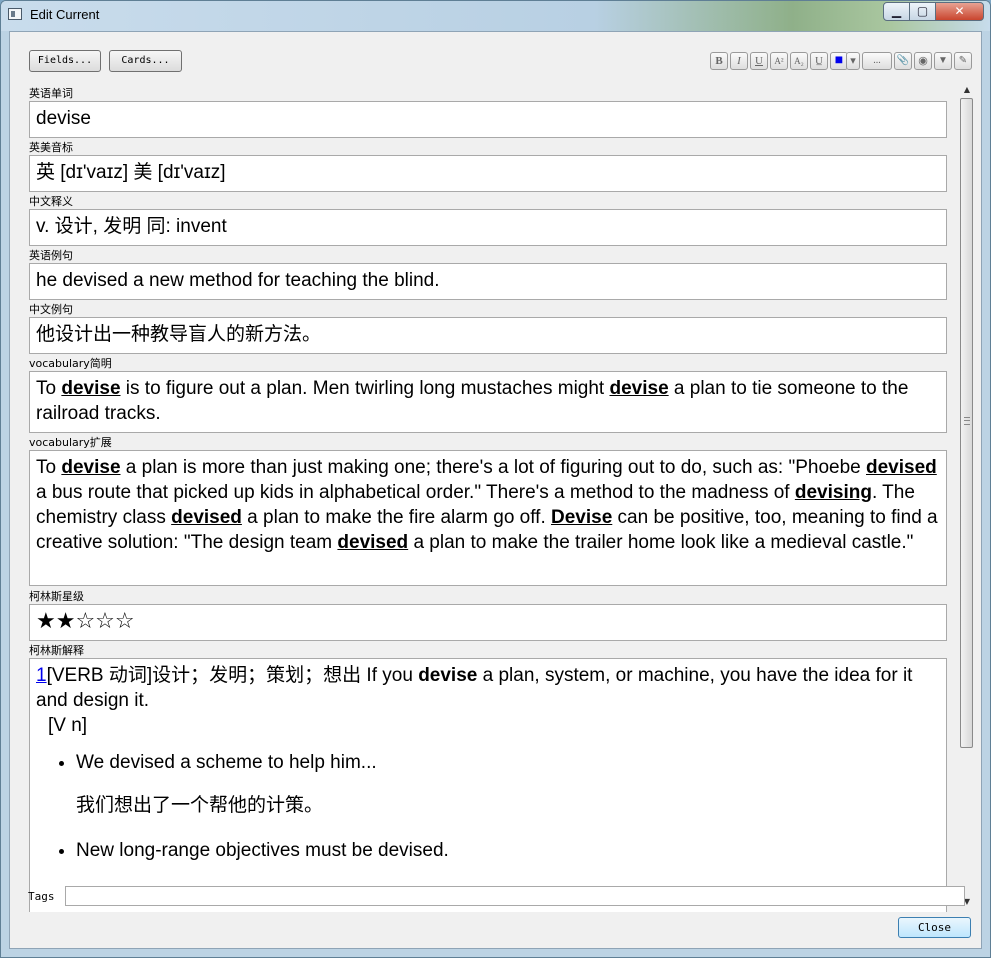 Image resolution: width=991 pixels, height=958 pixels. What do you see at coordinates (759, 61) in the screenshot?
I see `underline-button: U` at bounding box center [759, 61].